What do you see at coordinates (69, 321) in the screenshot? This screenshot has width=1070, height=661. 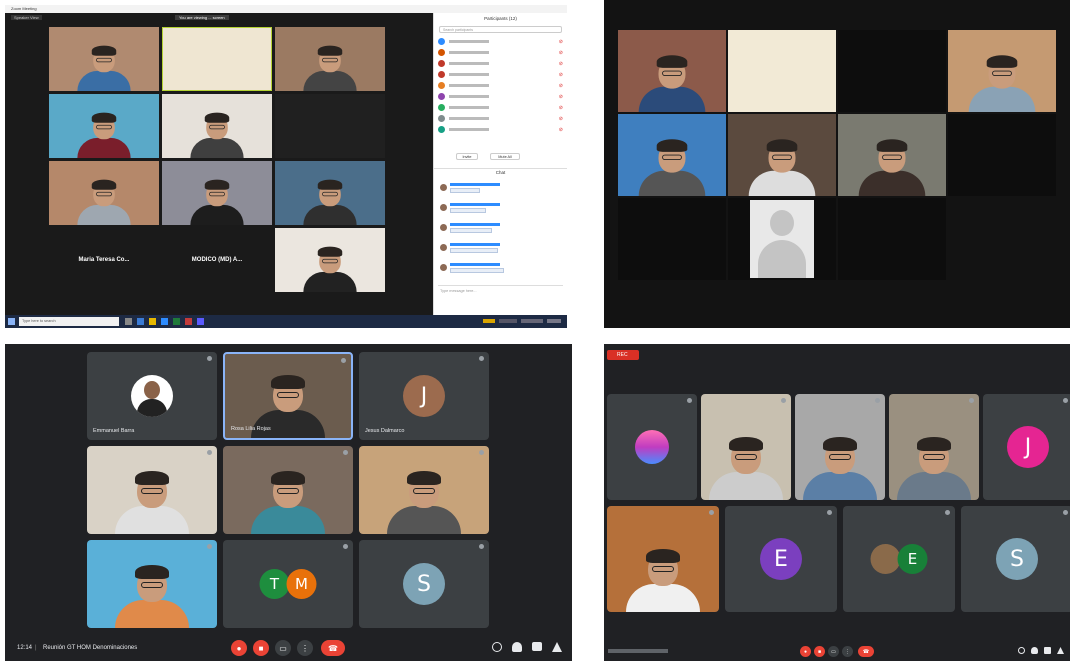 I see `taskbar-search-input: Type here to search` at bounding box center [69, 321].